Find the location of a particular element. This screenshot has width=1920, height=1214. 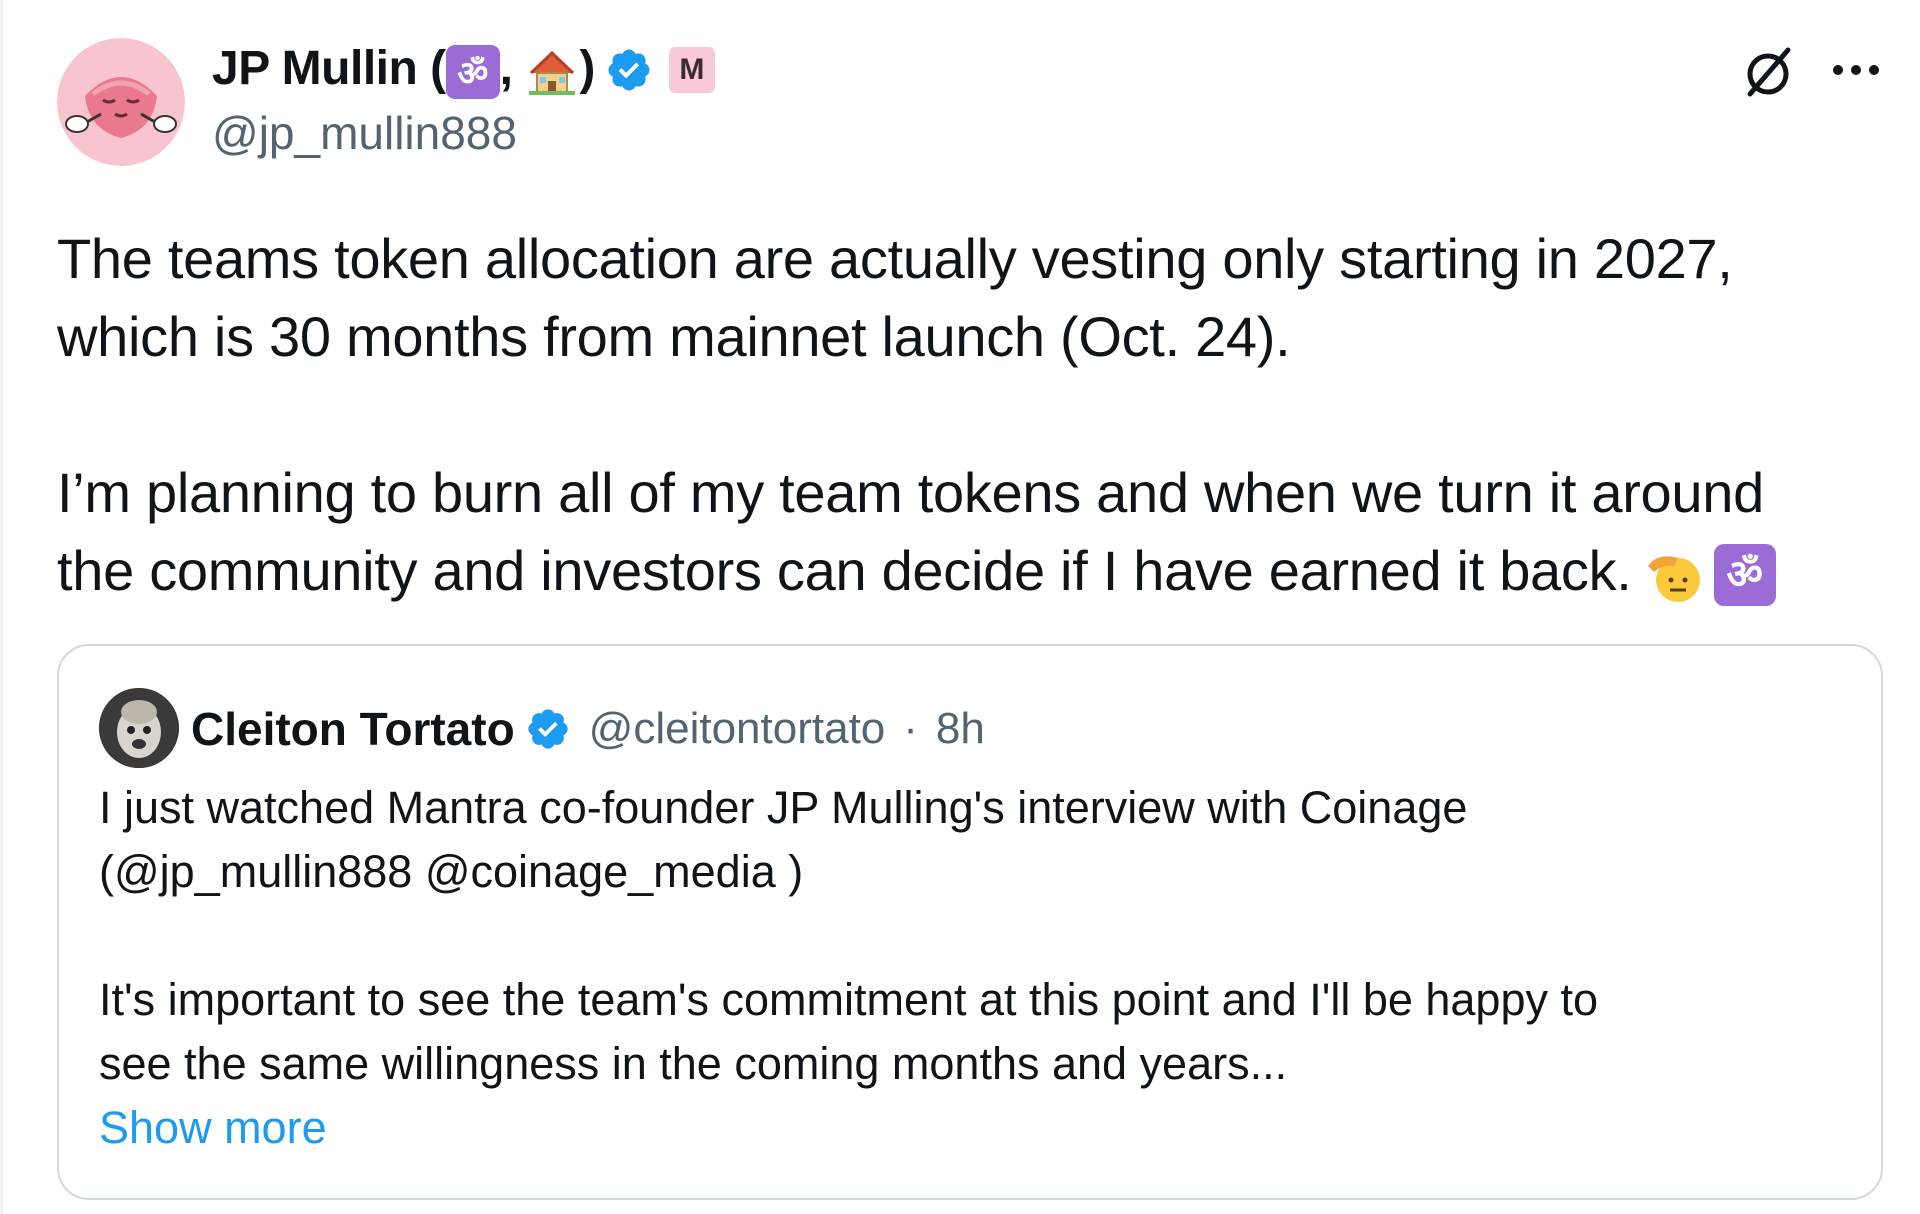

quoted-author-handle: @cleitontortato is located at coordinates (737, 729).